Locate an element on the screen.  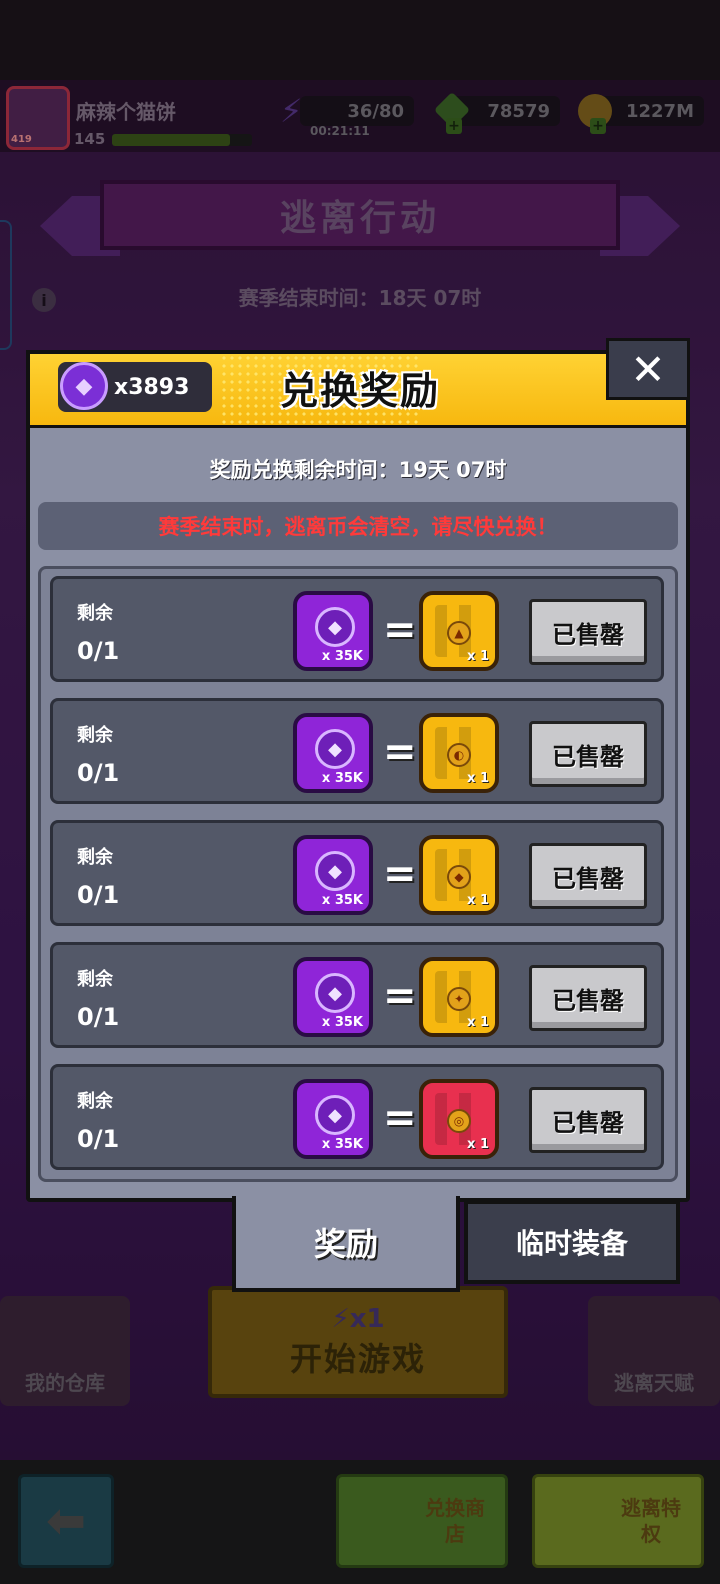
reward-item: ✦ x 1 is located at coordinates (459, 997).